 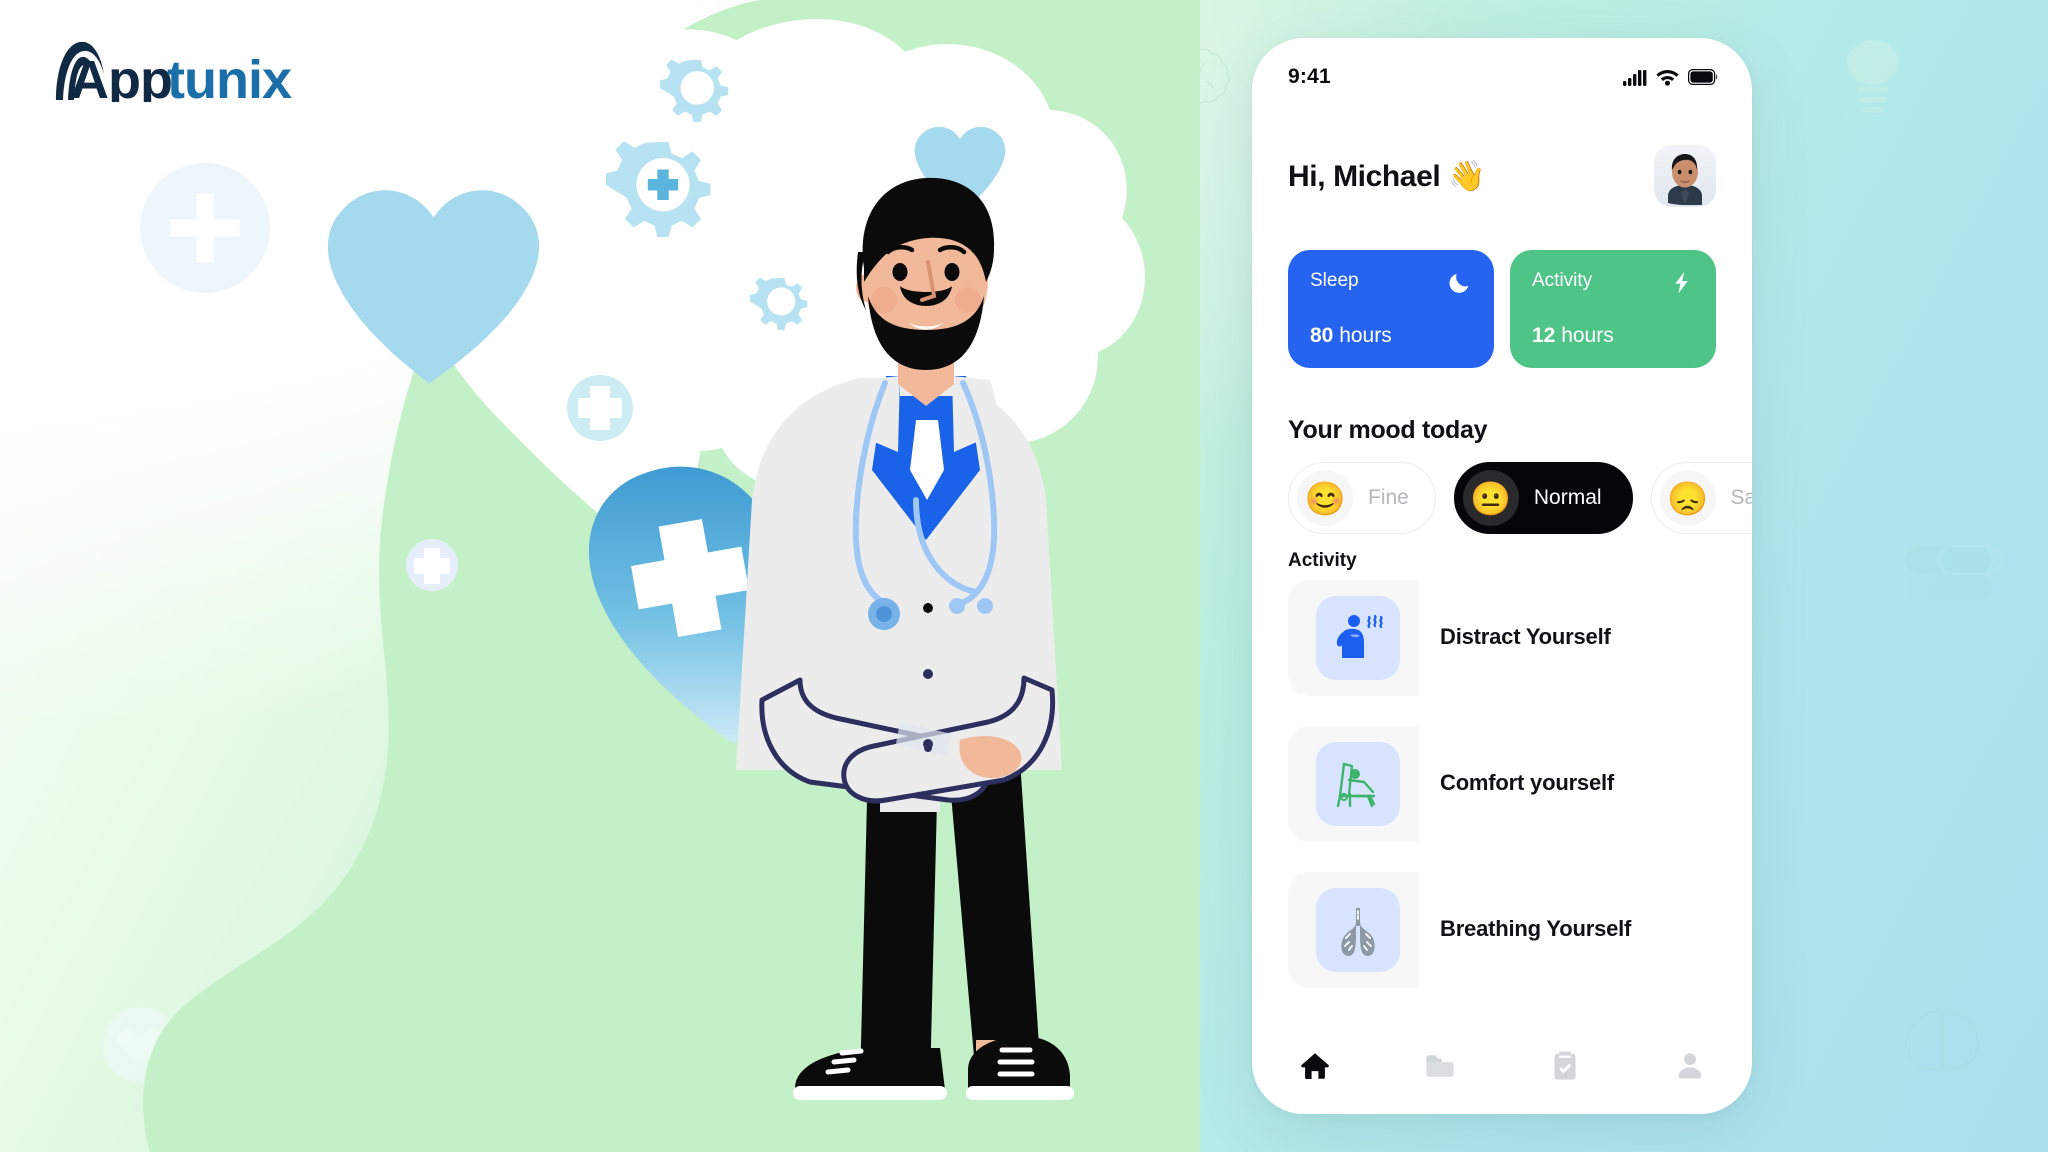 I want to click on mood-chip-label: Sad, so click(x=1741, y=497).